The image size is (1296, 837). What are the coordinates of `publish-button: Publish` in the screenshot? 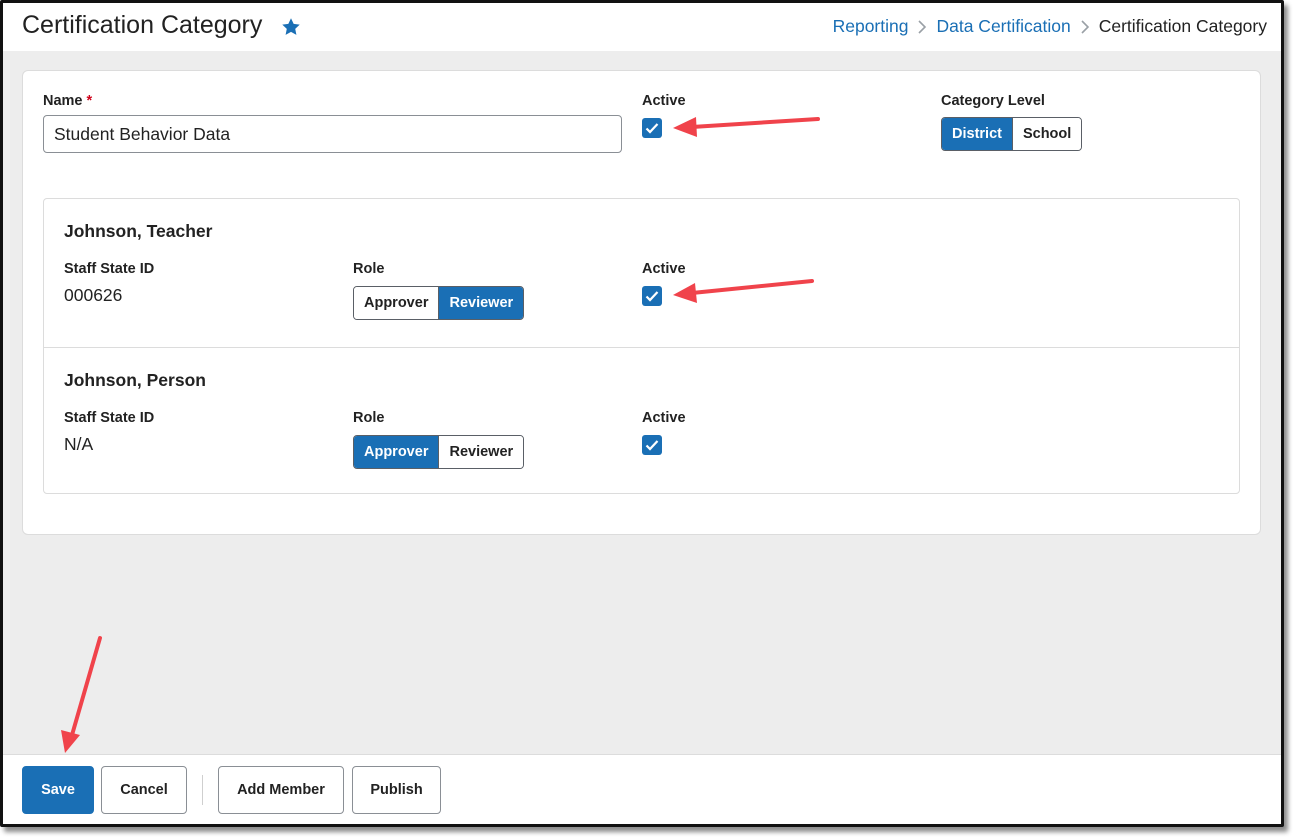 It's located at (396, 790).